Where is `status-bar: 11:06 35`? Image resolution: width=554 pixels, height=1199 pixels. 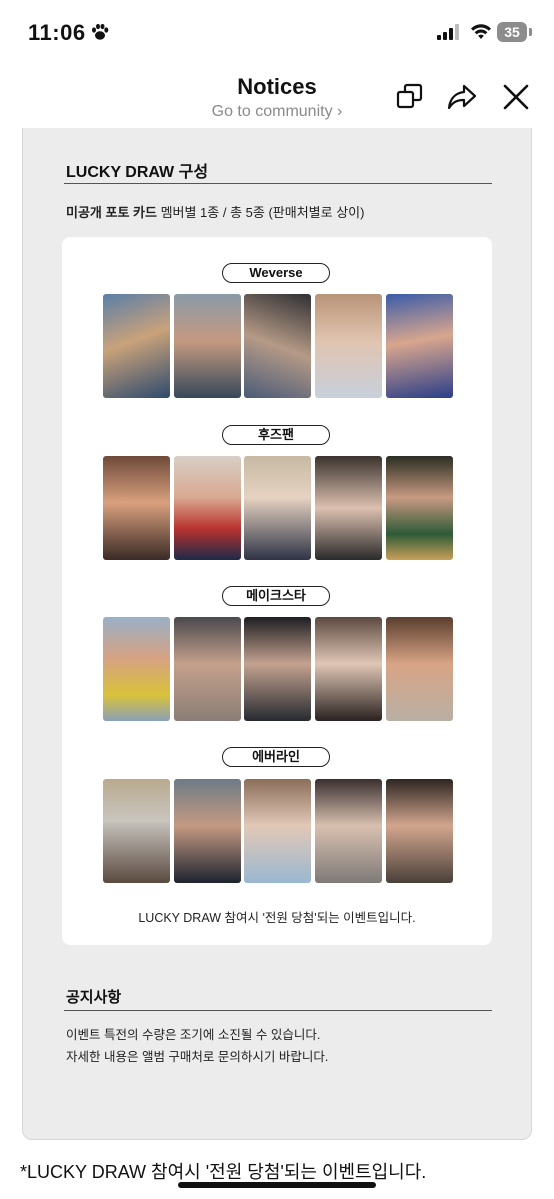
status-bar: 11:06 35 is located at coordinates (277, 33).